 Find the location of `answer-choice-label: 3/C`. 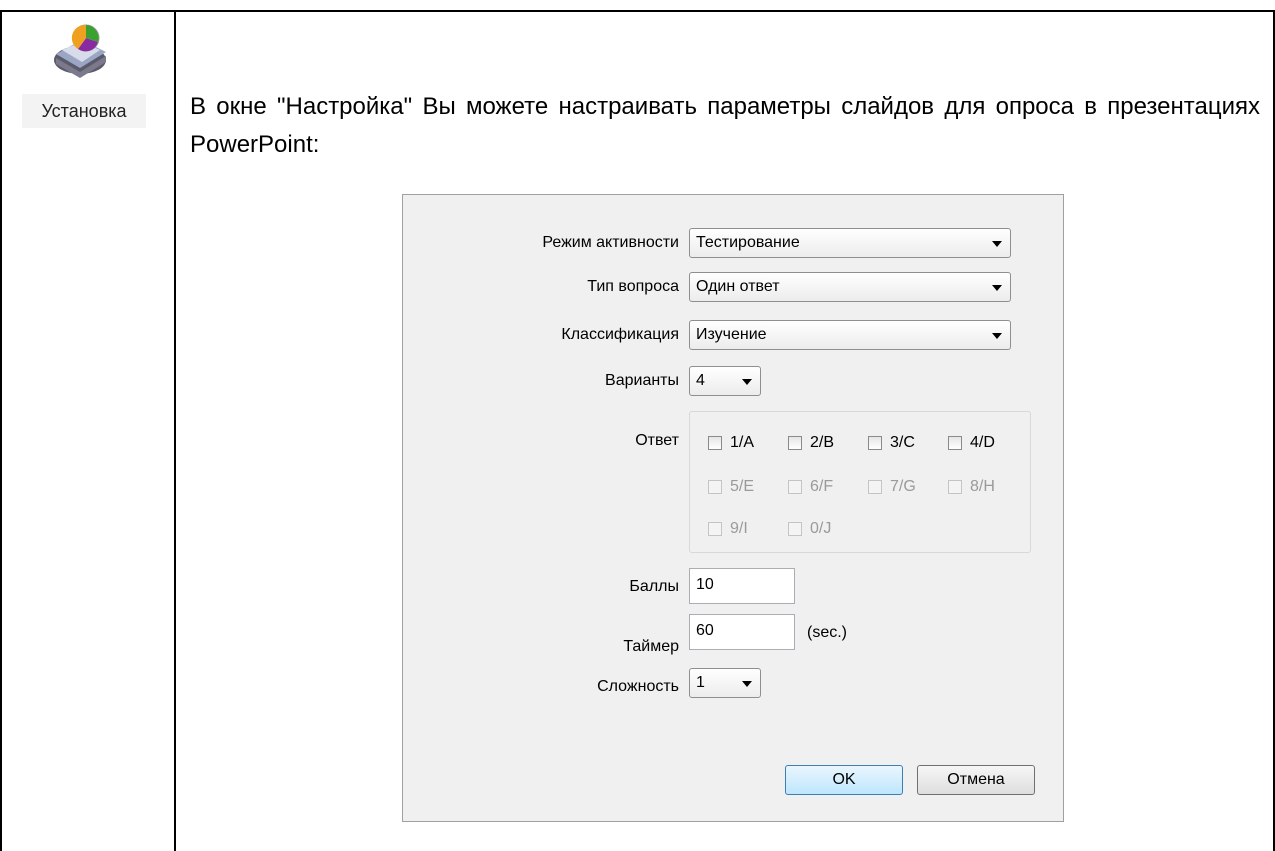

answer-choice-label: 3/C is located at coordinates (902, 442).